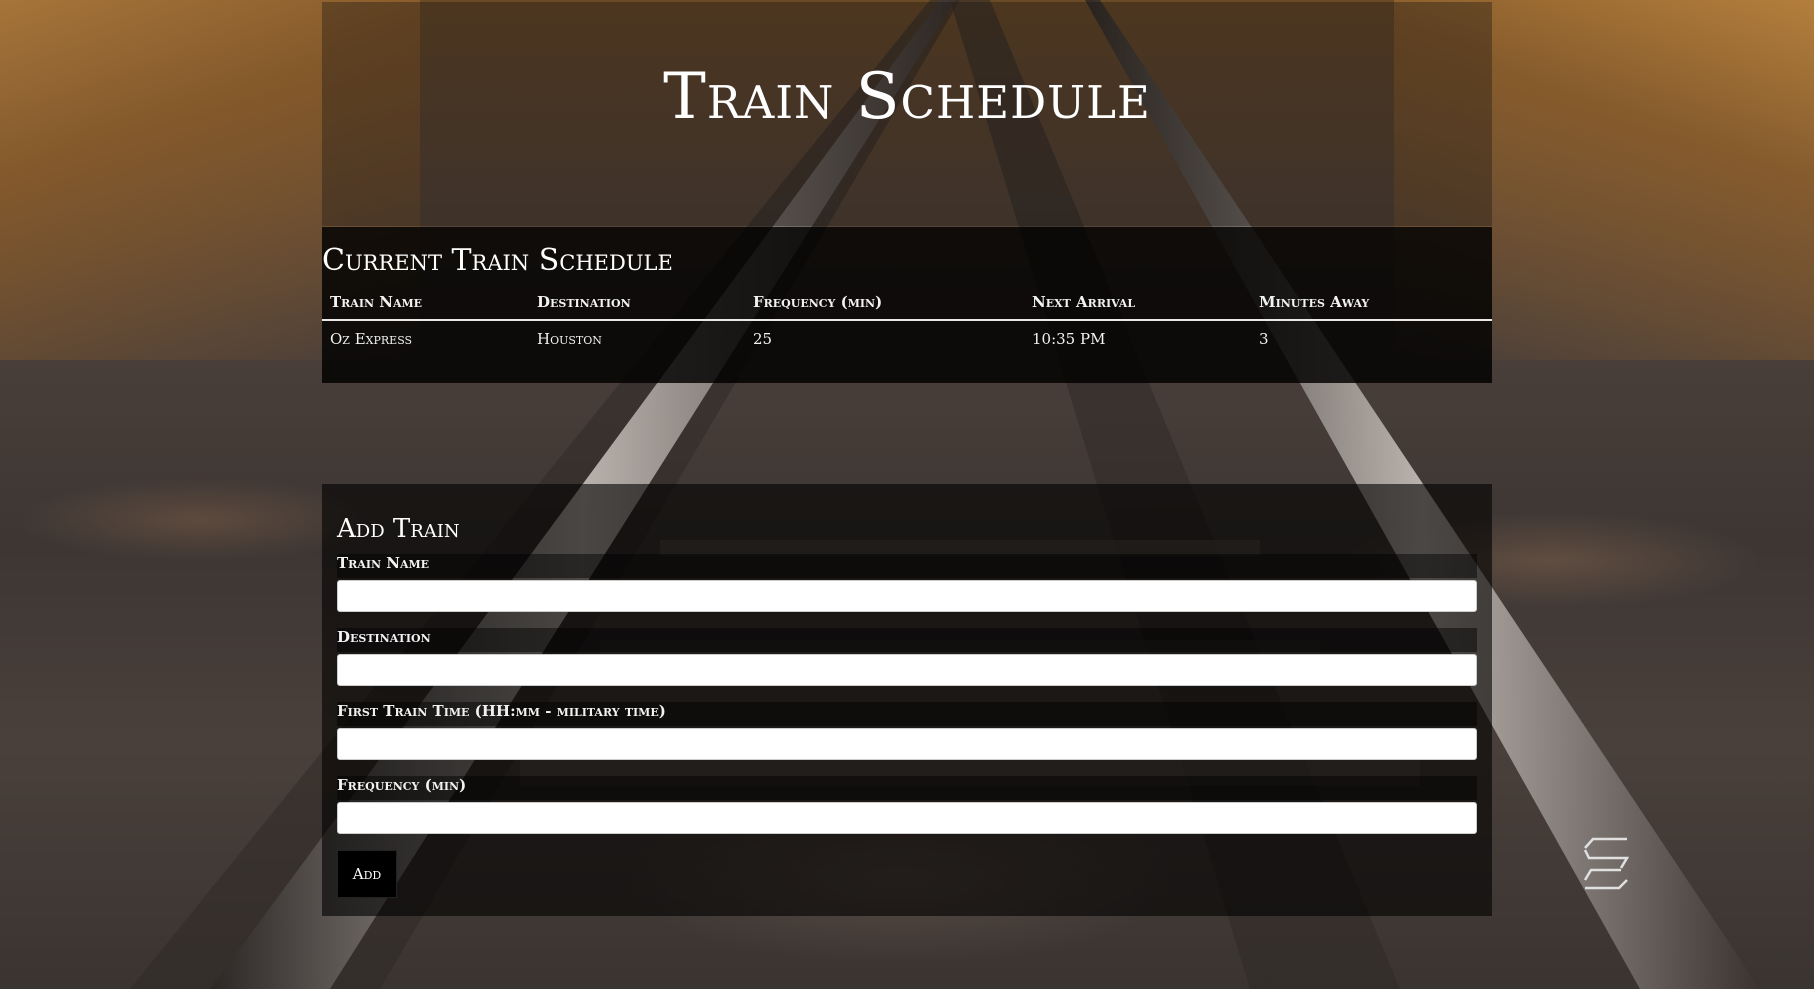  What do you see at coordinates (907, 640) in the screenshot?
I see `destination-label: Destination` at bounding box center [907, 640].